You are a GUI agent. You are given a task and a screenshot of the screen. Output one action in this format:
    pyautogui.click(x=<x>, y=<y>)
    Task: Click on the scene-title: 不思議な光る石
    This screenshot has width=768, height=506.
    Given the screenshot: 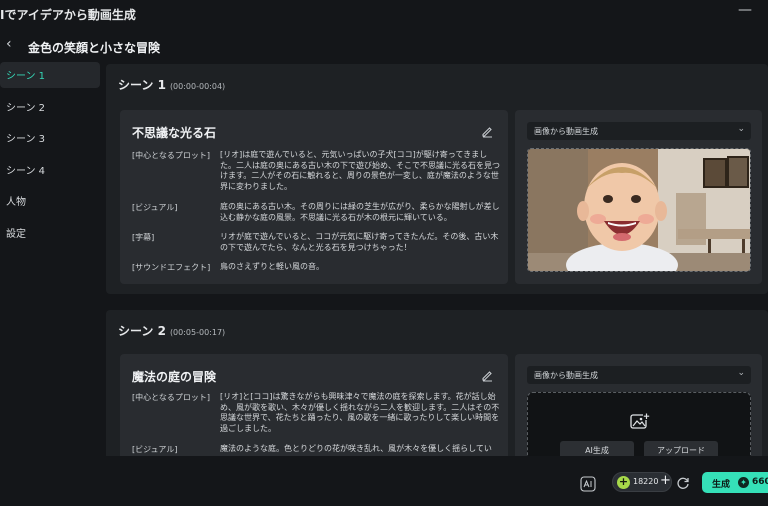 What is the action you would take?
    pyautogui.click(x=174, y=133)
    